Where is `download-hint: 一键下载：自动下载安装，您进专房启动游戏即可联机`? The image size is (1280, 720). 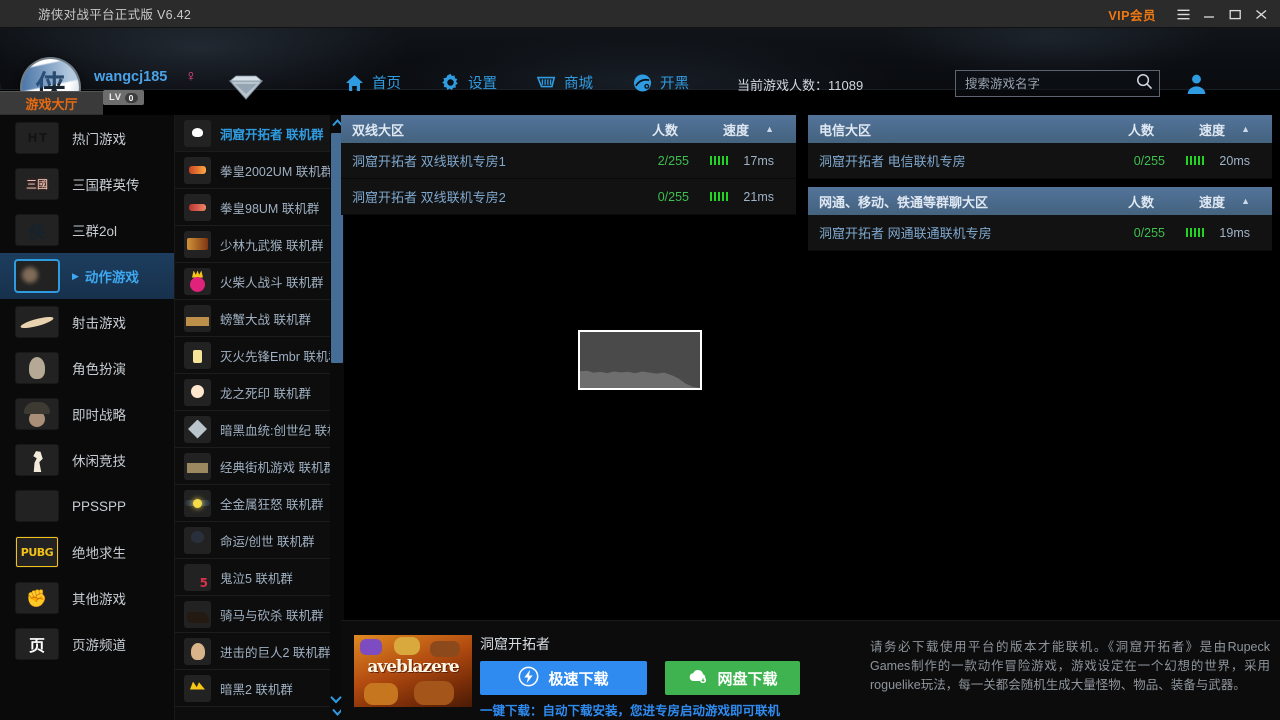 download-hint: 一键下载：自动下载安装，您进专房启动游戏即可联机 is located at coordinates (630, 711).